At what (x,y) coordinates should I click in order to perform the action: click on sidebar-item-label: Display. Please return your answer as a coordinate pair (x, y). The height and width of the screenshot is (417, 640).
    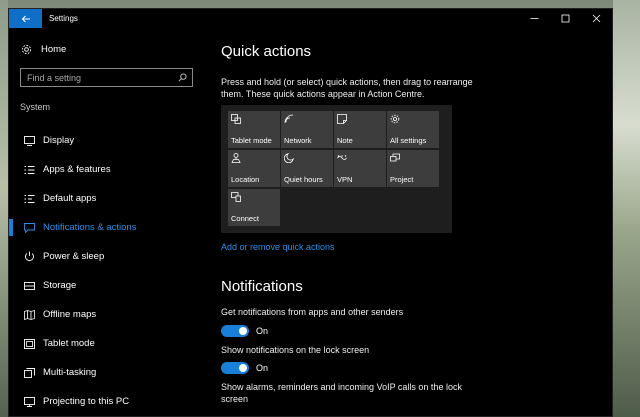
    Looking at the image, I should click on (59, 140).